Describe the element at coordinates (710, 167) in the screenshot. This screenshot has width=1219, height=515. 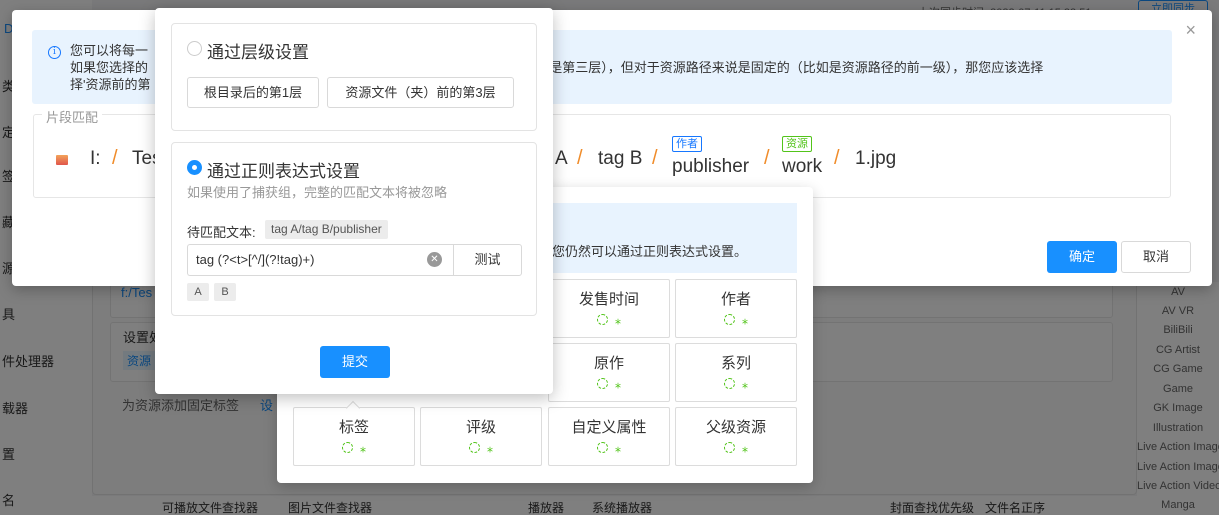
I see `path-segment-publisher: publisher` at that location.